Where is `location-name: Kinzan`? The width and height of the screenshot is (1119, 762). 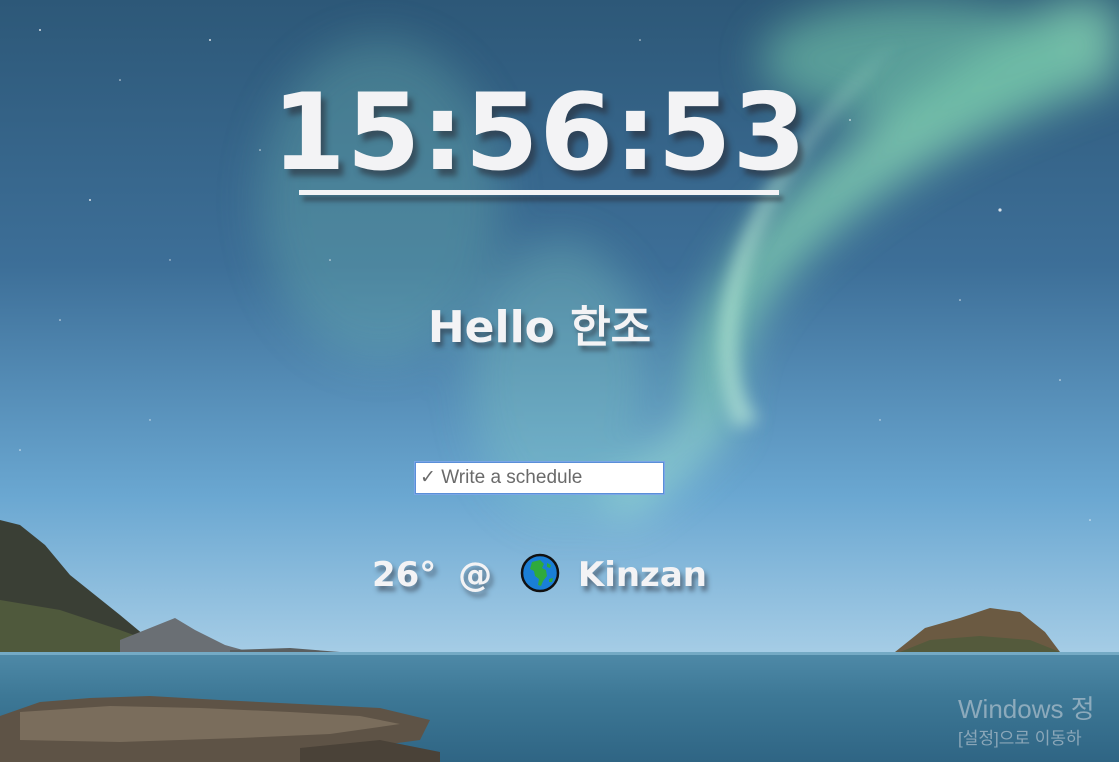
location-name: Kinzan is located at coordinates (642, 575).